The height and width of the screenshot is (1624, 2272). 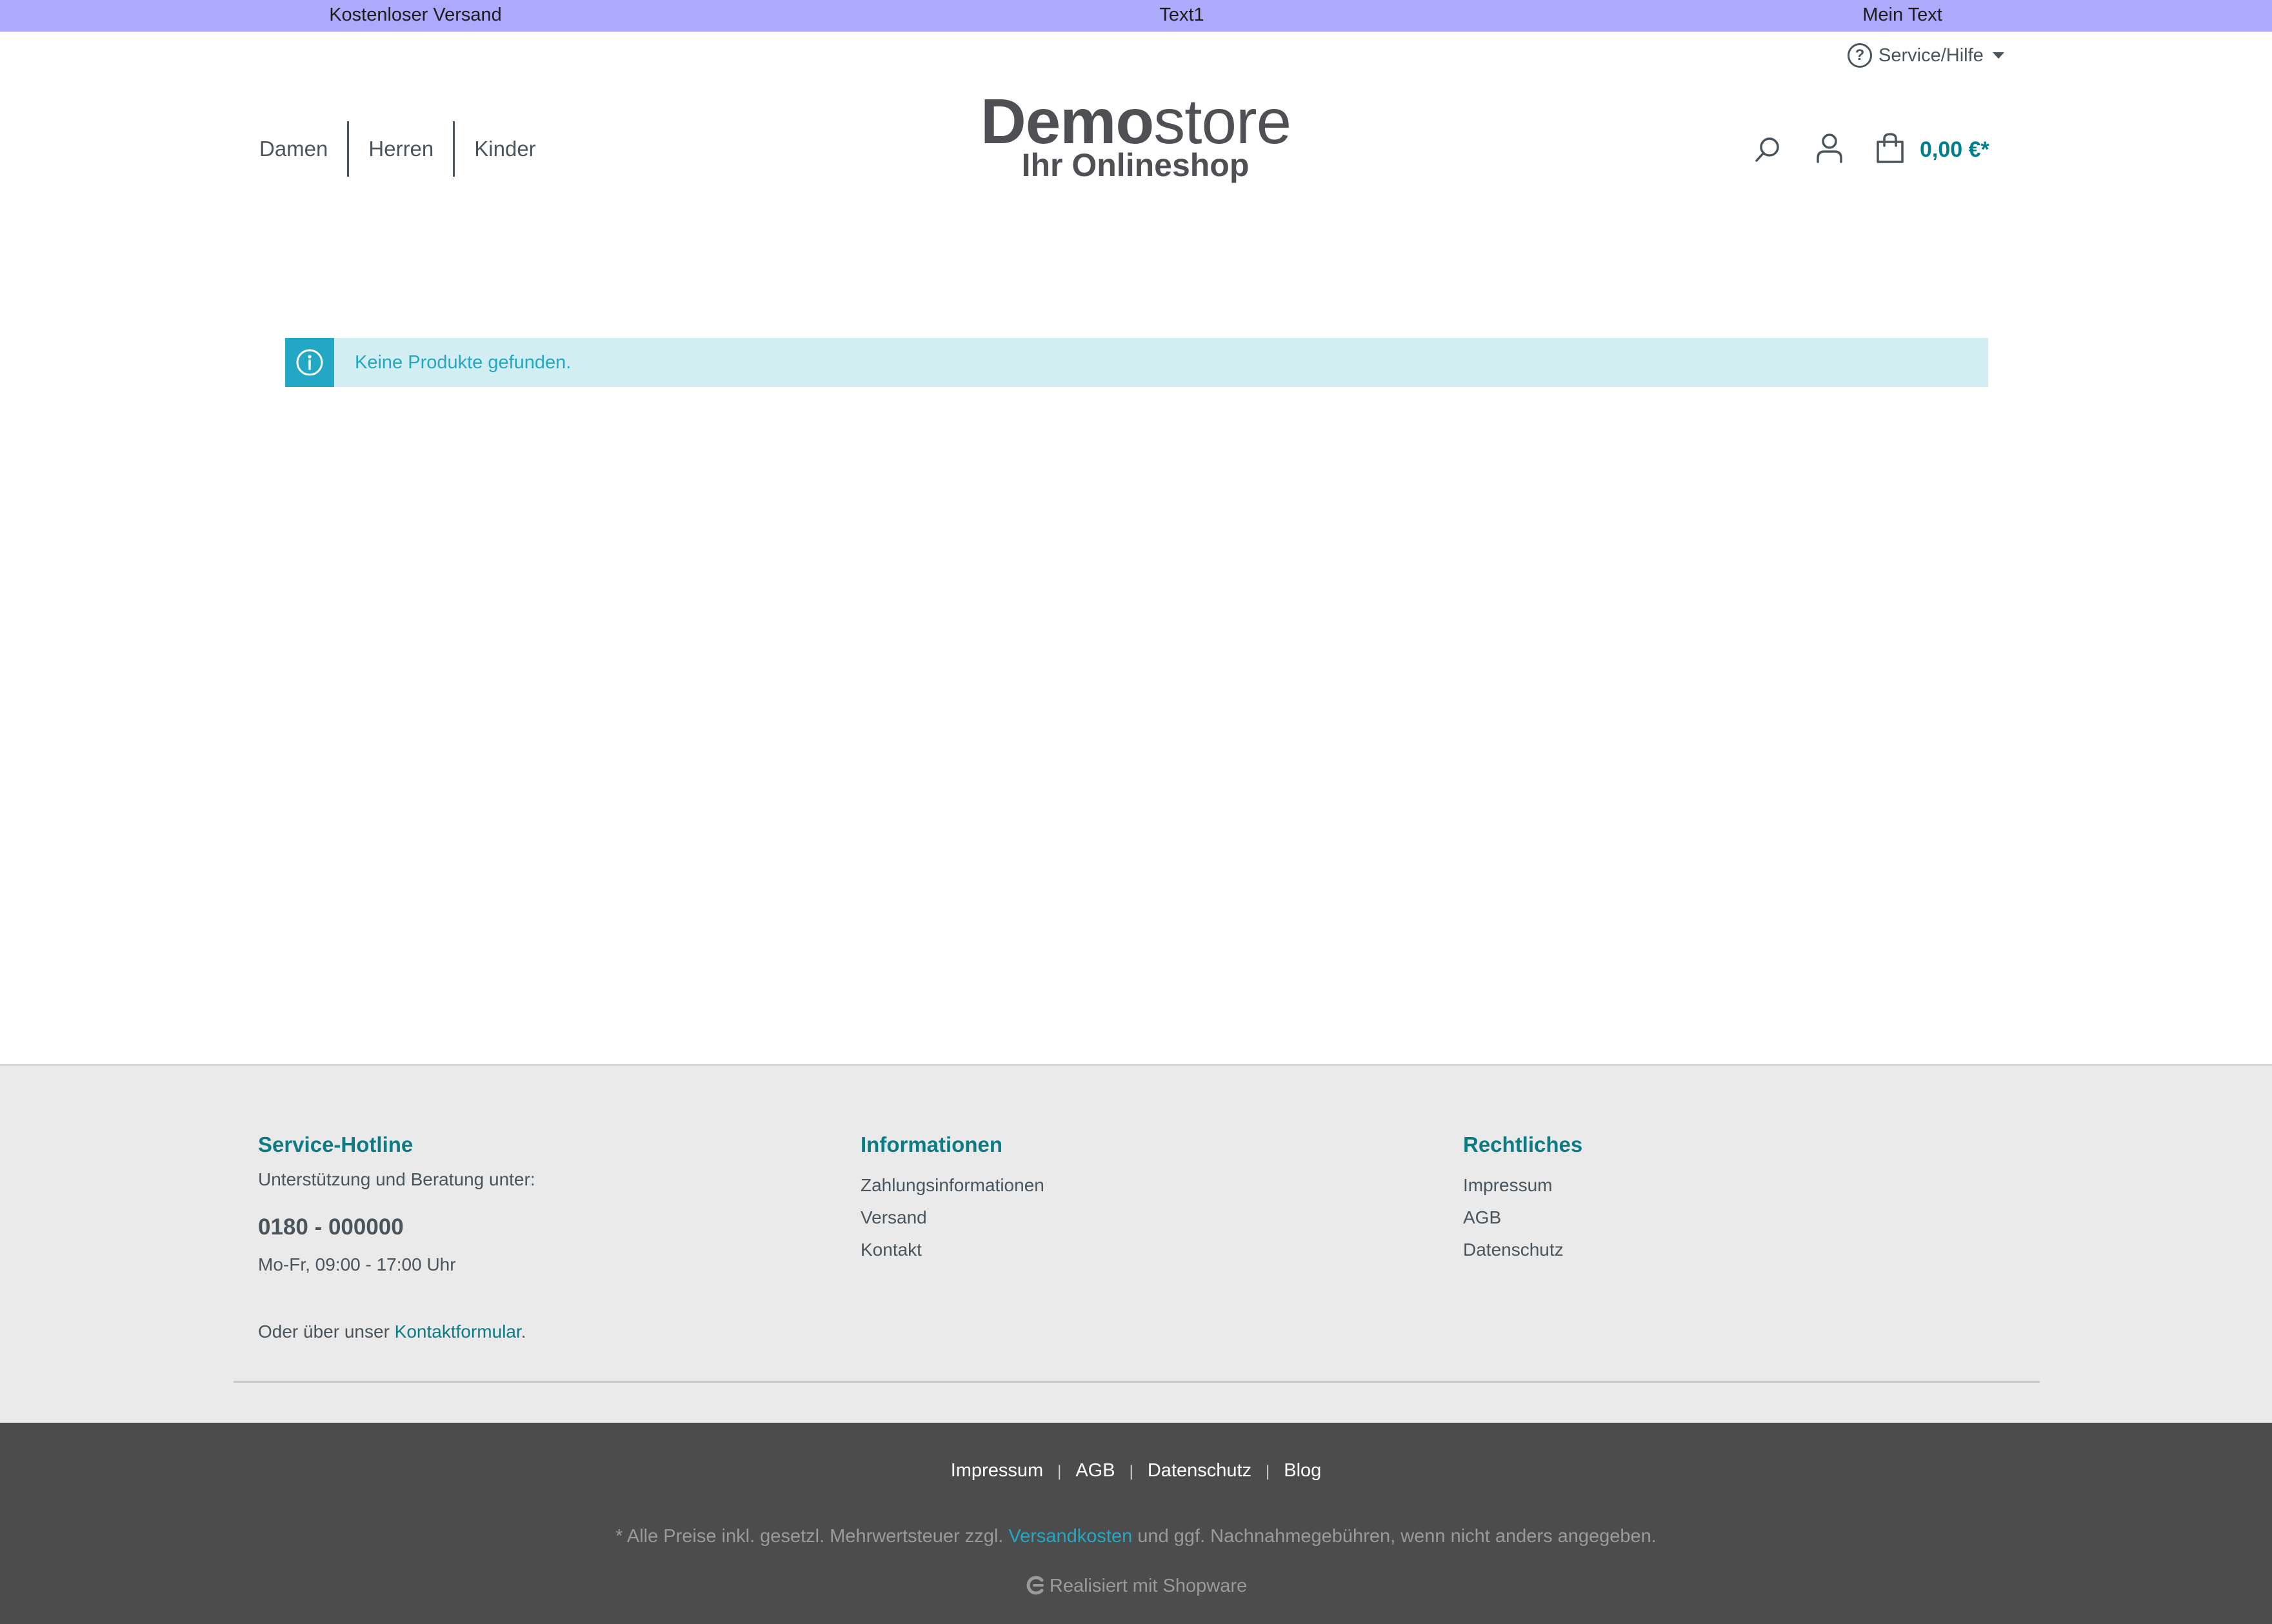 I want to click on nav-item-kinder: Kinder, so click(x=505, y=149).